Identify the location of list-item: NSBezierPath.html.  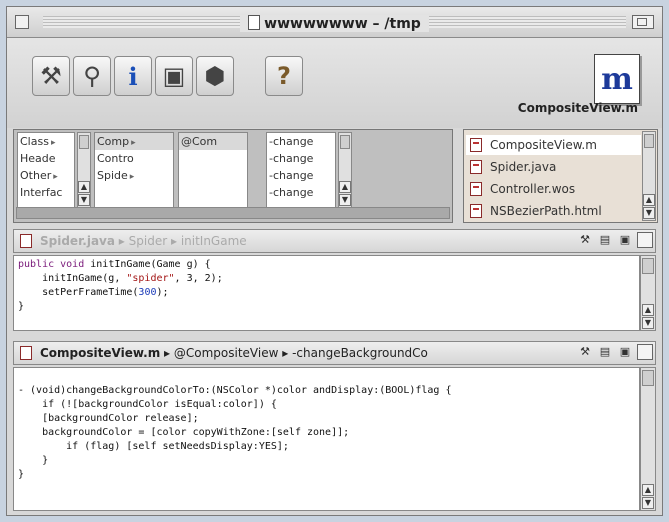
(553, 210).